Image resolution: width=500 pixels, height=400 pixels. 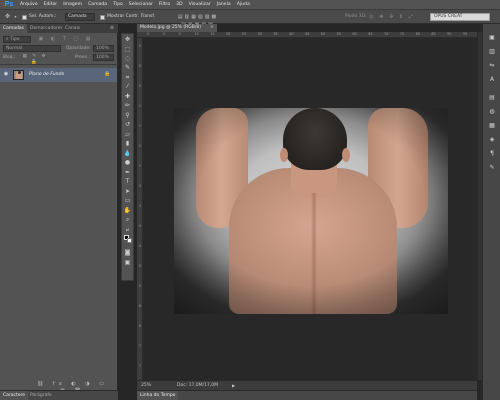 I want to click on swap-colors-icon: ⇄, so click(x=127, y=229).